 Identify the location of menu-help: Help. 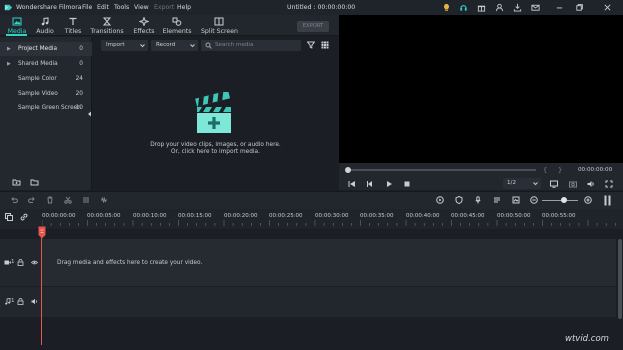
(184, 7).